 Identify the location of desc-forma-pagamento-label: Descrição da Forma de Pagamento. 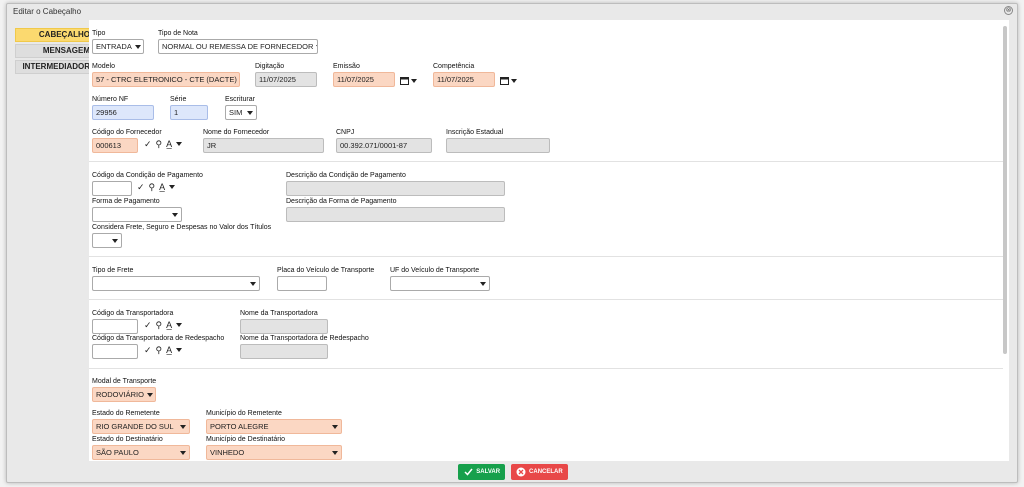
(341, 201).